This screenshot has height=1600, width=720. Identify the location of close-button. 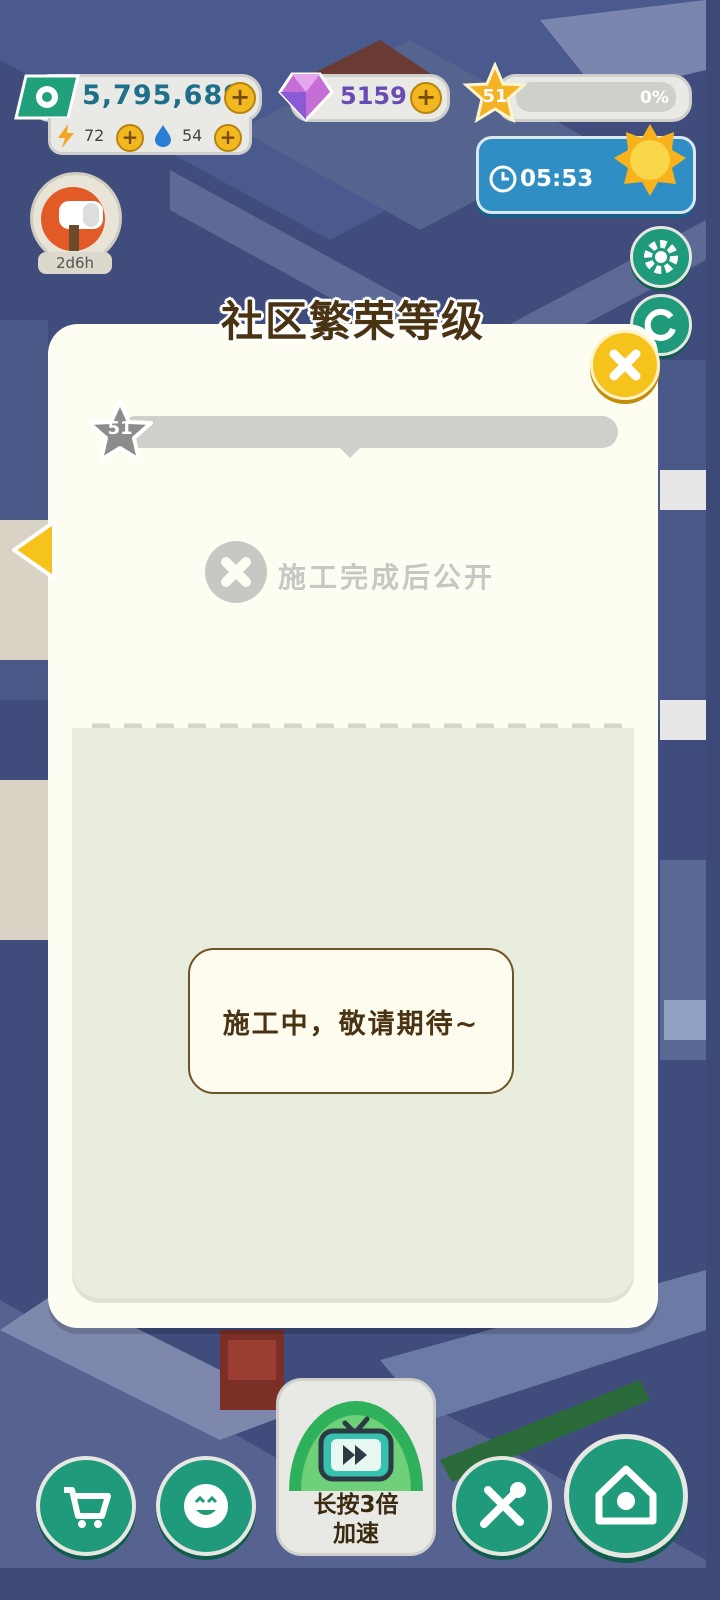
(625, 365).